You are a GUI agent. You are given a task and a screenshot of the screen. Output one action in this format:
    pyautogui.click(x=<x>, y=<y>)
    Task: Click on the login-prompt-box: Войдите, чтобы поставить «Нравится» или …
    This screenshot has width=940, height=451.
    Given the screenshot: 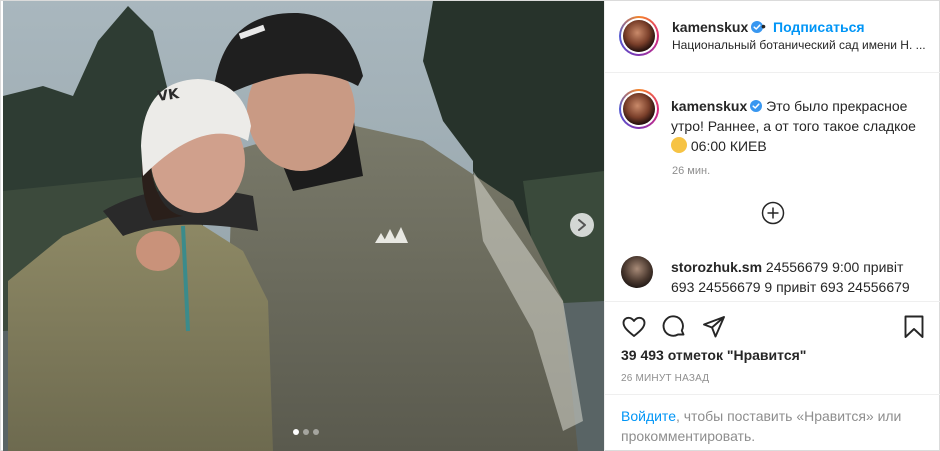 What is the action you would take?
    pyautogui.click(x=772, y=422)
    